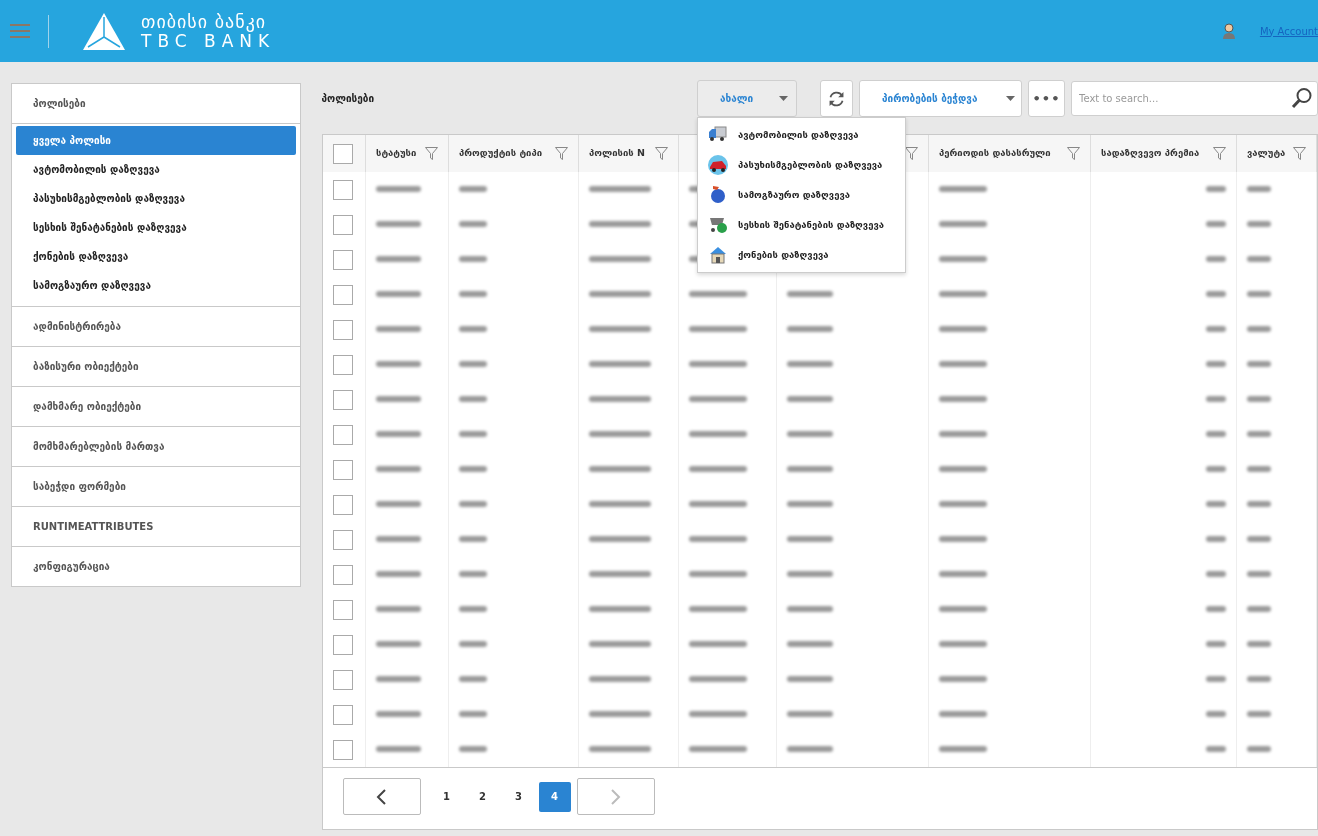 The height and width of the screenshot is (836, 1318). Describe the element at coordinates (156, 326) in the screenshot. I see `sidebar-section: ადმინისტრირება` at that location.